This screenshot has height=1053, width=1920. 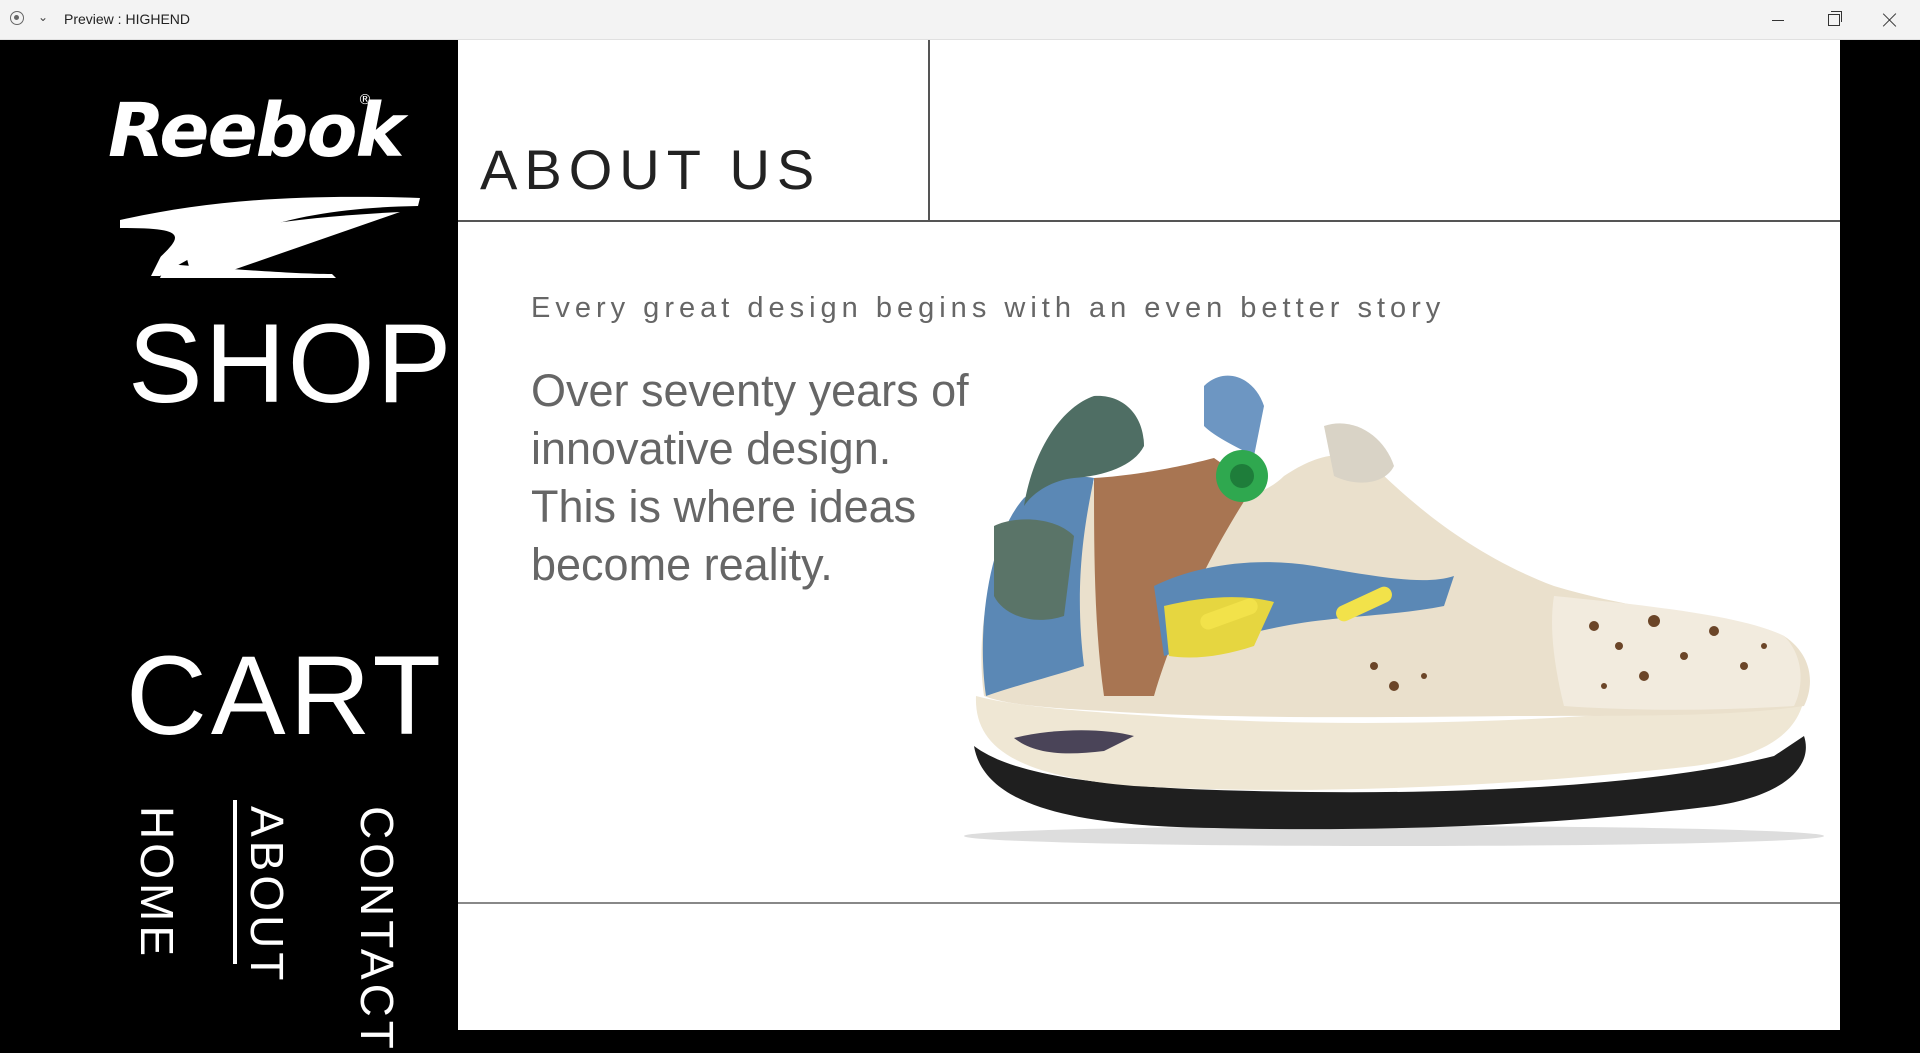 What do you see at coordinates (157, 883) in the screenshot?
I see `nav-home: HOME` at bounding box center [157, 883].